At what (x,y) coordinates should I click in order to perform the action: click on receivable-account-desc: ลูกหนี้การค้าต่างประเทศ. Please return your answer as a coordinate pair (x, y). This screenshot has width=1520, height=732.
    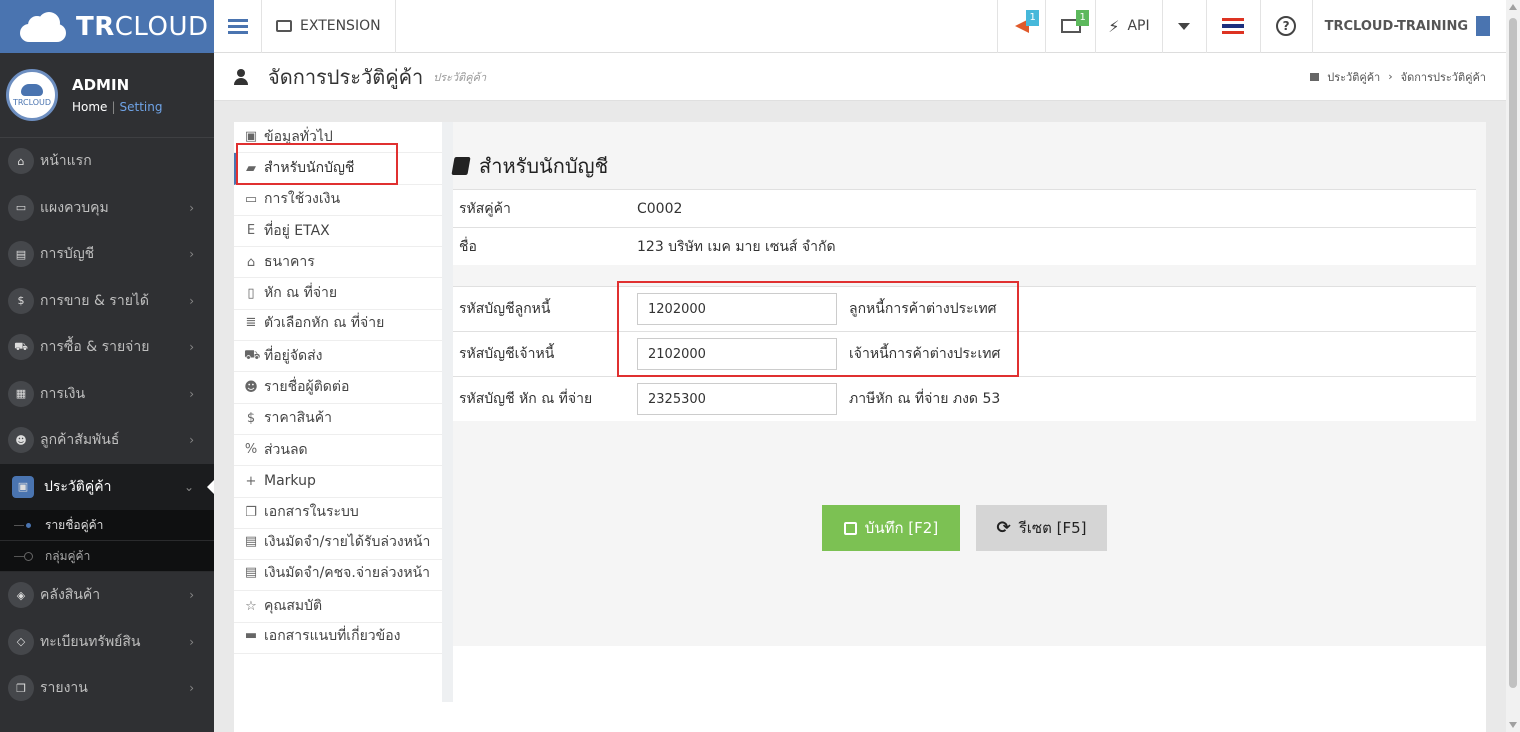
    Looking at the image, I should click on (923, 309).